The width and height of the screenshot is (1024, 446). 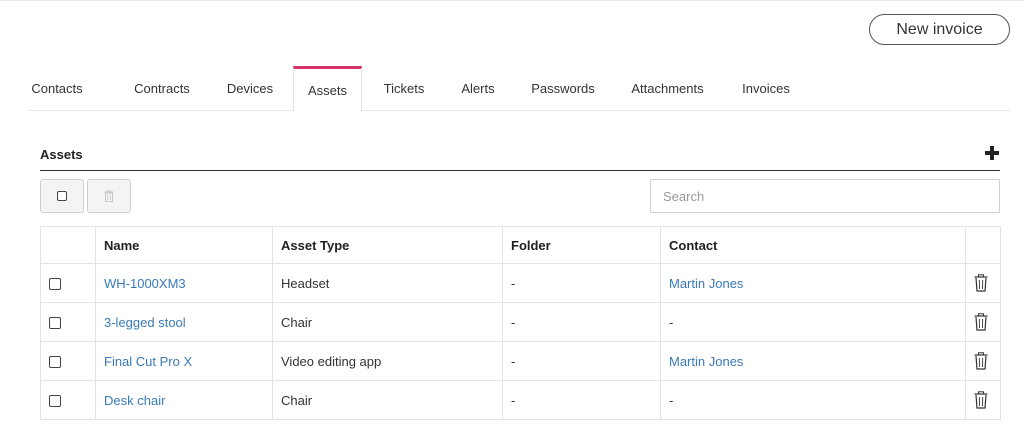 What do you see at coordinates (563, 88) in the screenshot?
I see `tab-passwords: Passwords` at bounding box center [563, 88].